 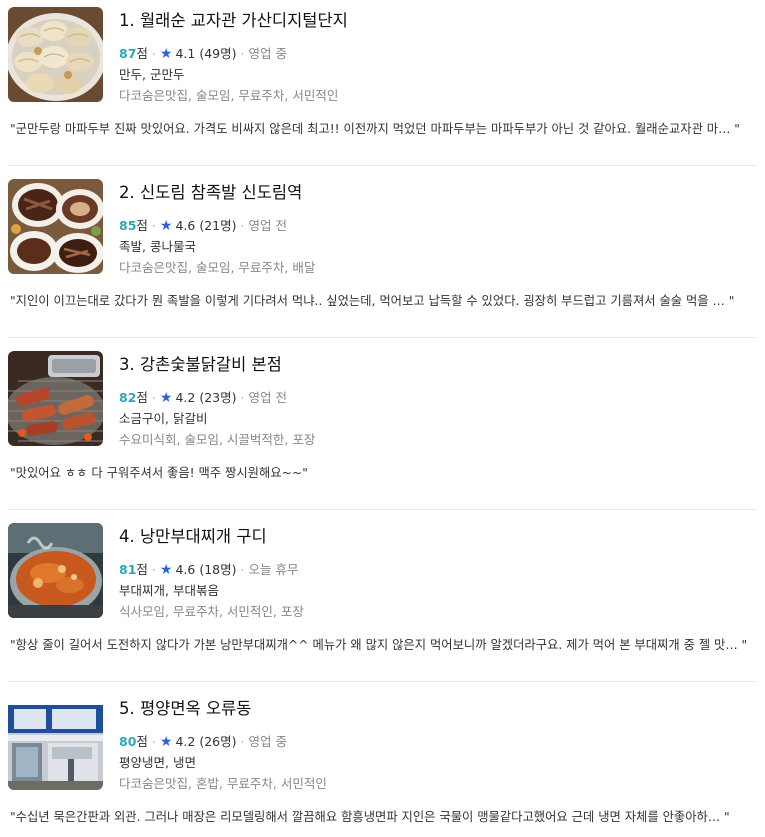 What do you see at coordinates (437, 21) in the screenshot?
I see `restaurant-title: 1. 월래순 교자관 가산디지털단지` at bounding box center [437, 21].